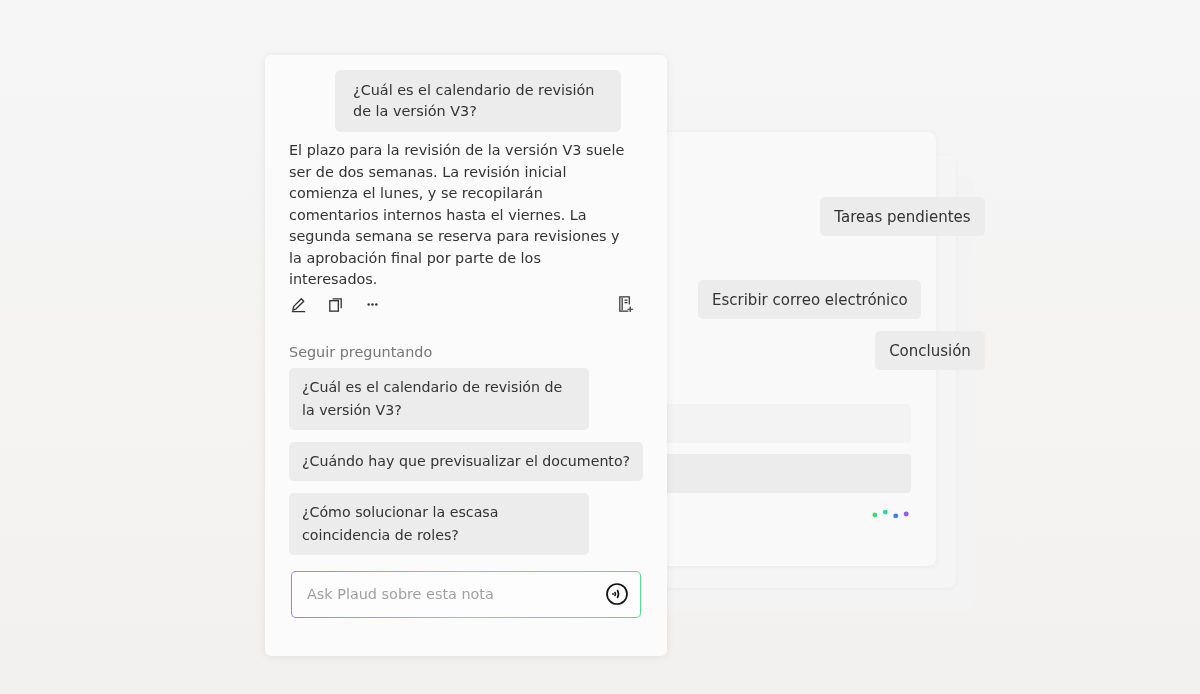 The height and width of the screenshot is (694, 1200). I want to click on action-chip: Tareas pendientes, so click(902, 216).